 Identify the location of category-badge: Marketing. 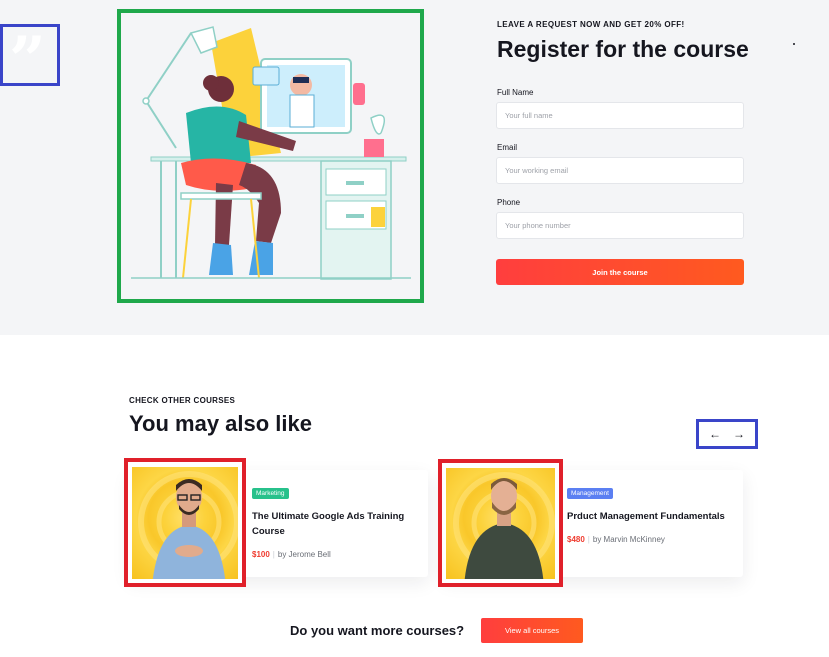
(270, 493).